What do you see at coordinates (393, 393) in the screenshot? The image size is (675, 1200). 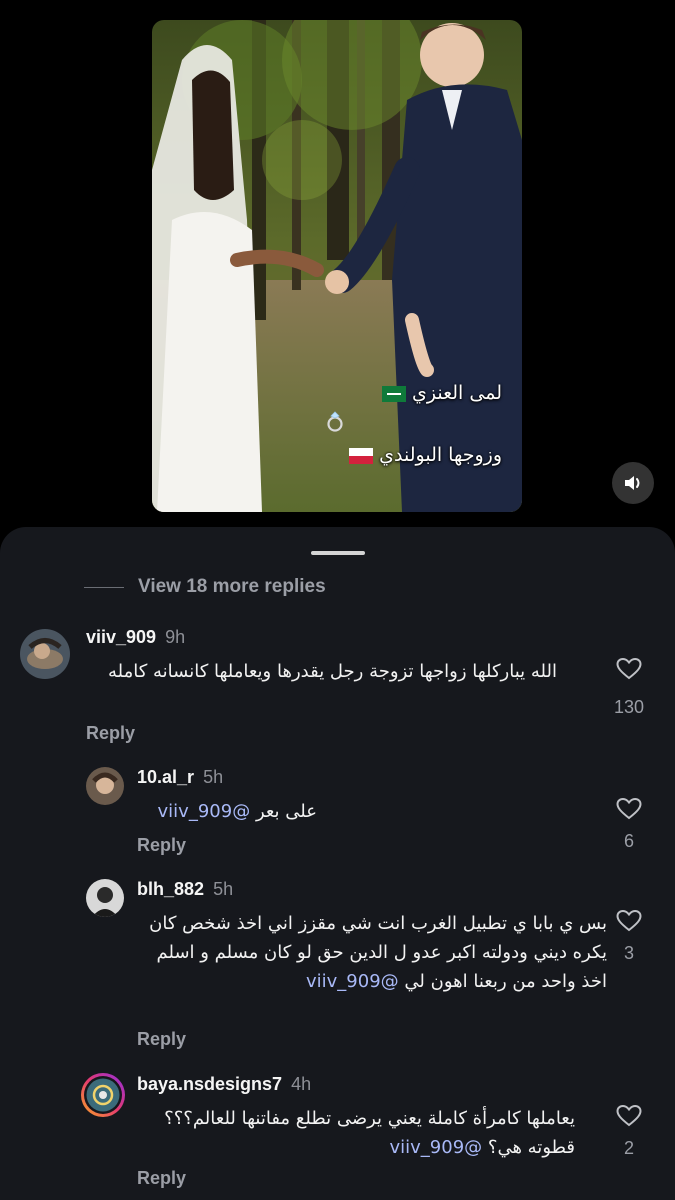 I see `saudi-flag-icon` at bounding box center [393, 393].